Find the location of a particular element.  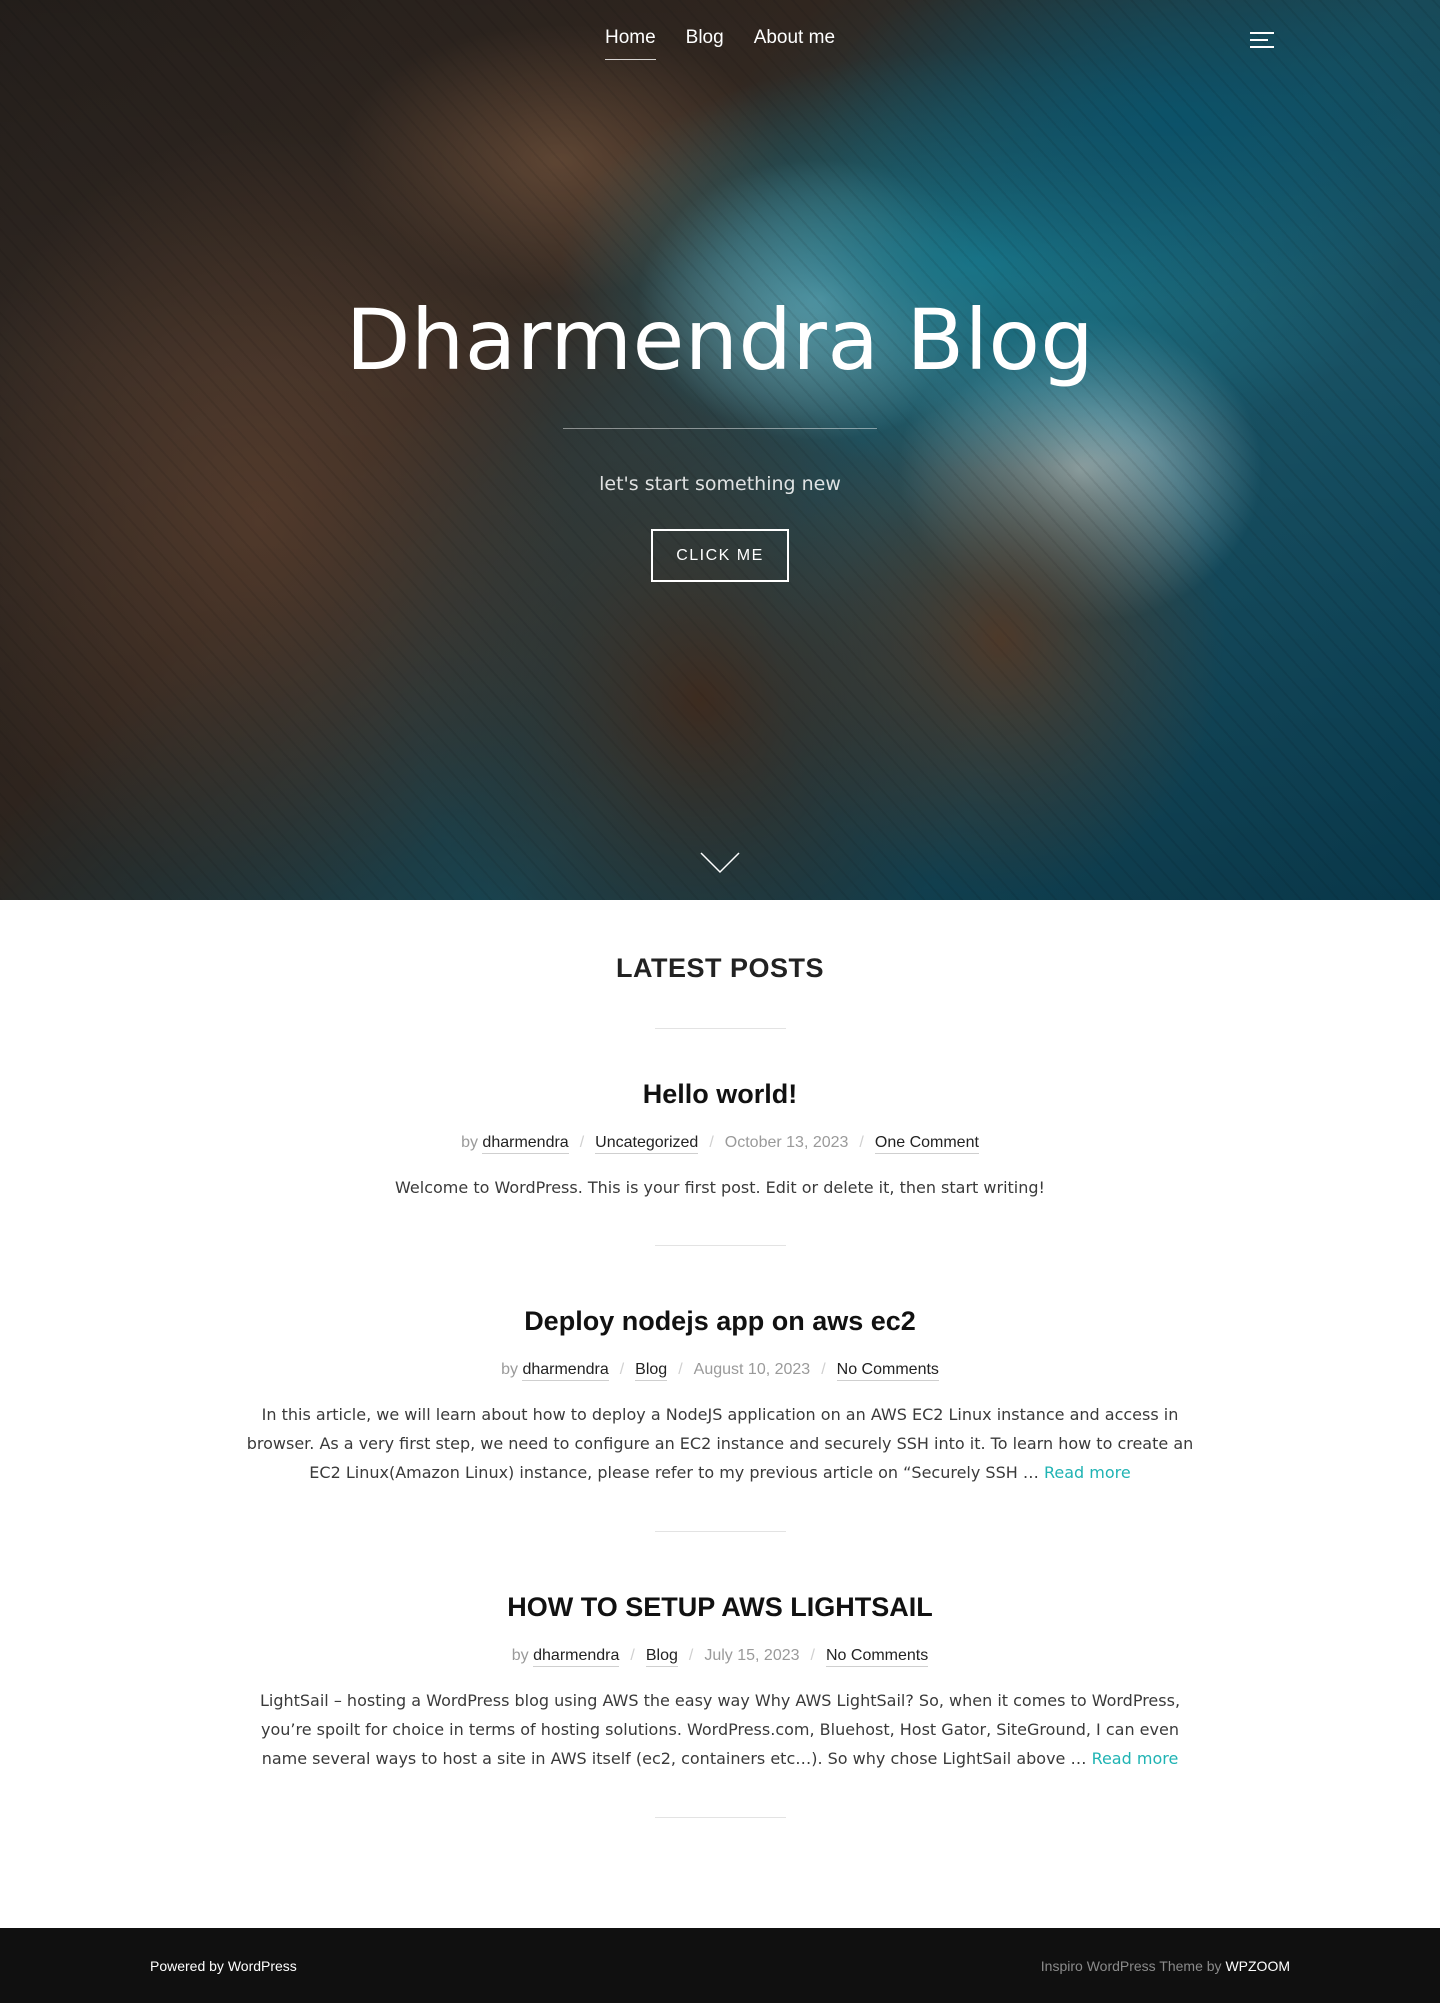

post-title-link: Hello world! is located at coordinates (720, 1094).